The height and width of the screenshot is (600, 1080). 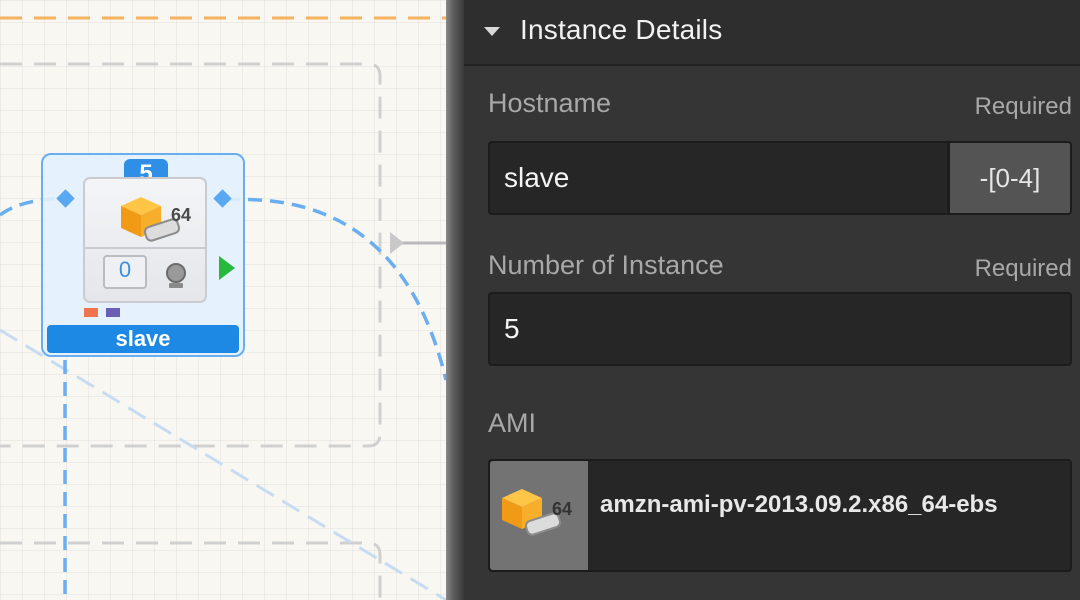 I want to click on section-header: Instance Details, so click(x=772, y=33).